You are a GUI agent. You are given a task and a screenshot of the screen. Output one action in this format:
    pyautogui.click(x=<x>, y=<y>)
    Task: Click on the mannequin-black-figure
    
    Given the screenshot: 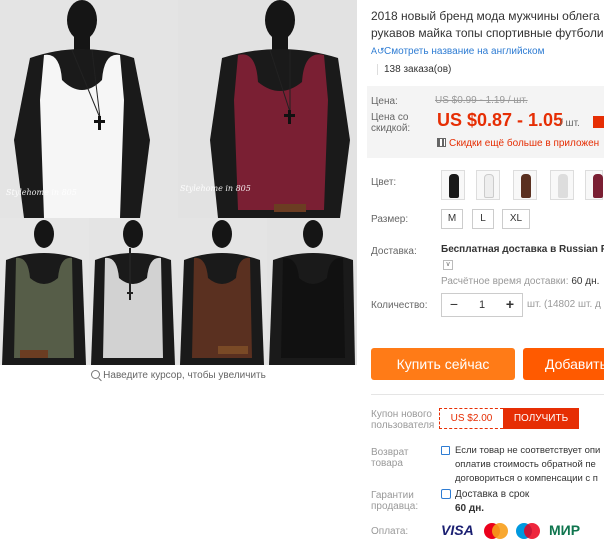 What is the action you would take?
    pyautogui.click(x=312, y=291)
    